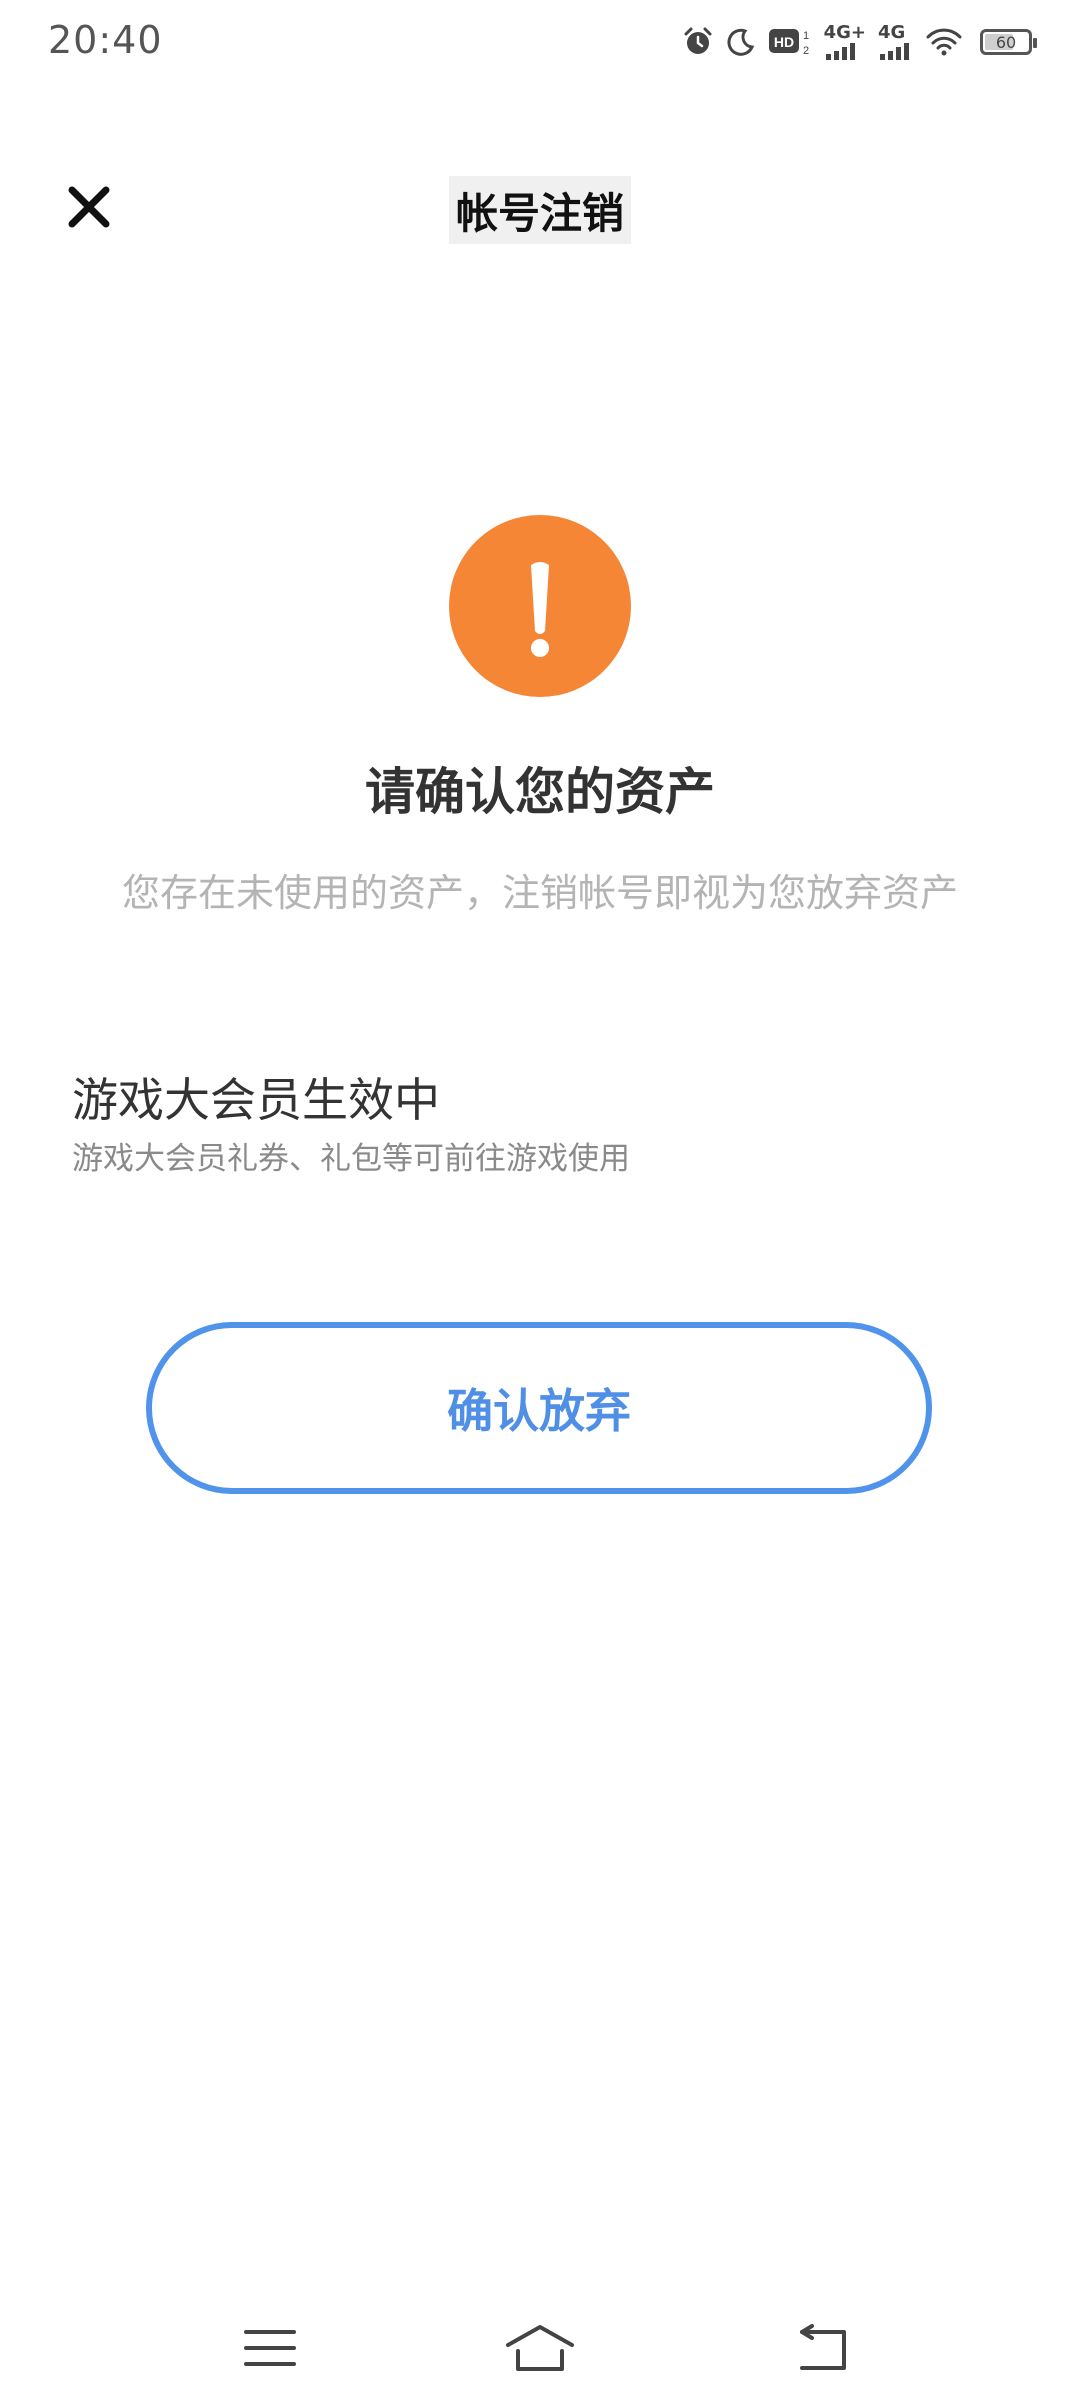 This screenshot has width=1080, height=2408. Describe the element at coordinates (806, 51) in the screenshot. I see `svg-text: 2` at that location.